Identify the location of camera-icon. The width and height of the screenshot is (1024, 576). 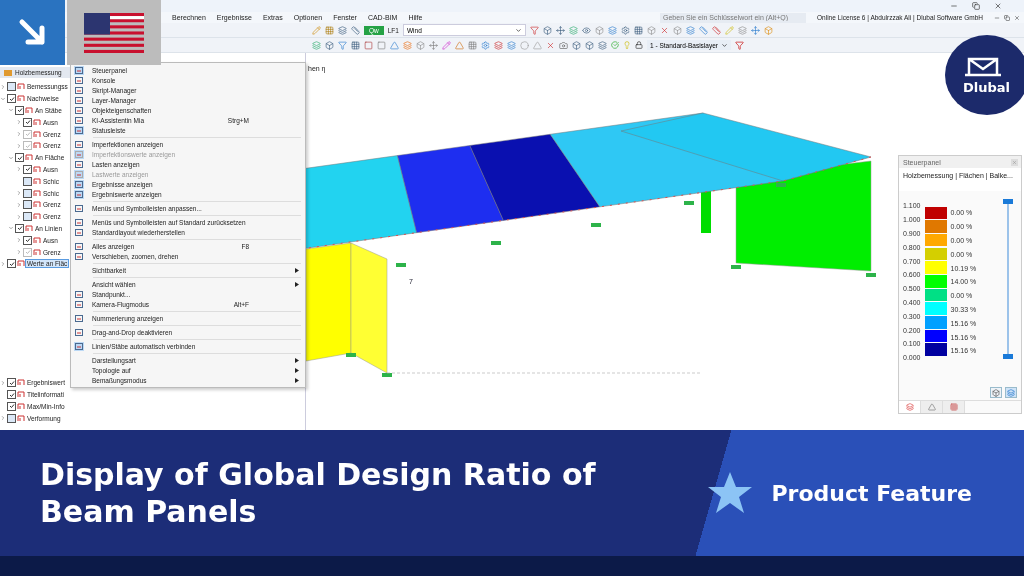
(563, 45).